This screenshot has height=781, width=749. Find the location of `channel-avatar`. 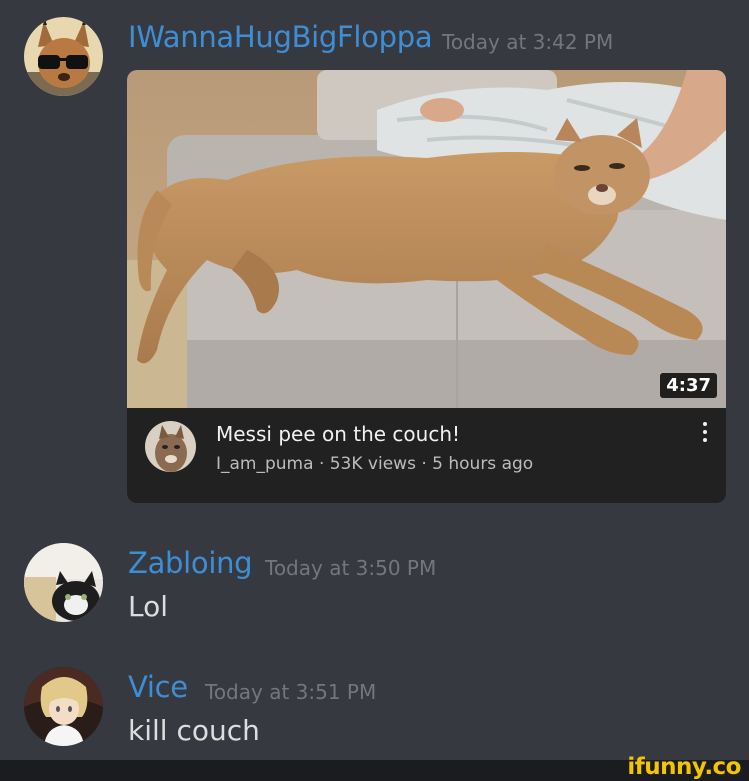

channel-avatar is located at coordinates (170, 446).